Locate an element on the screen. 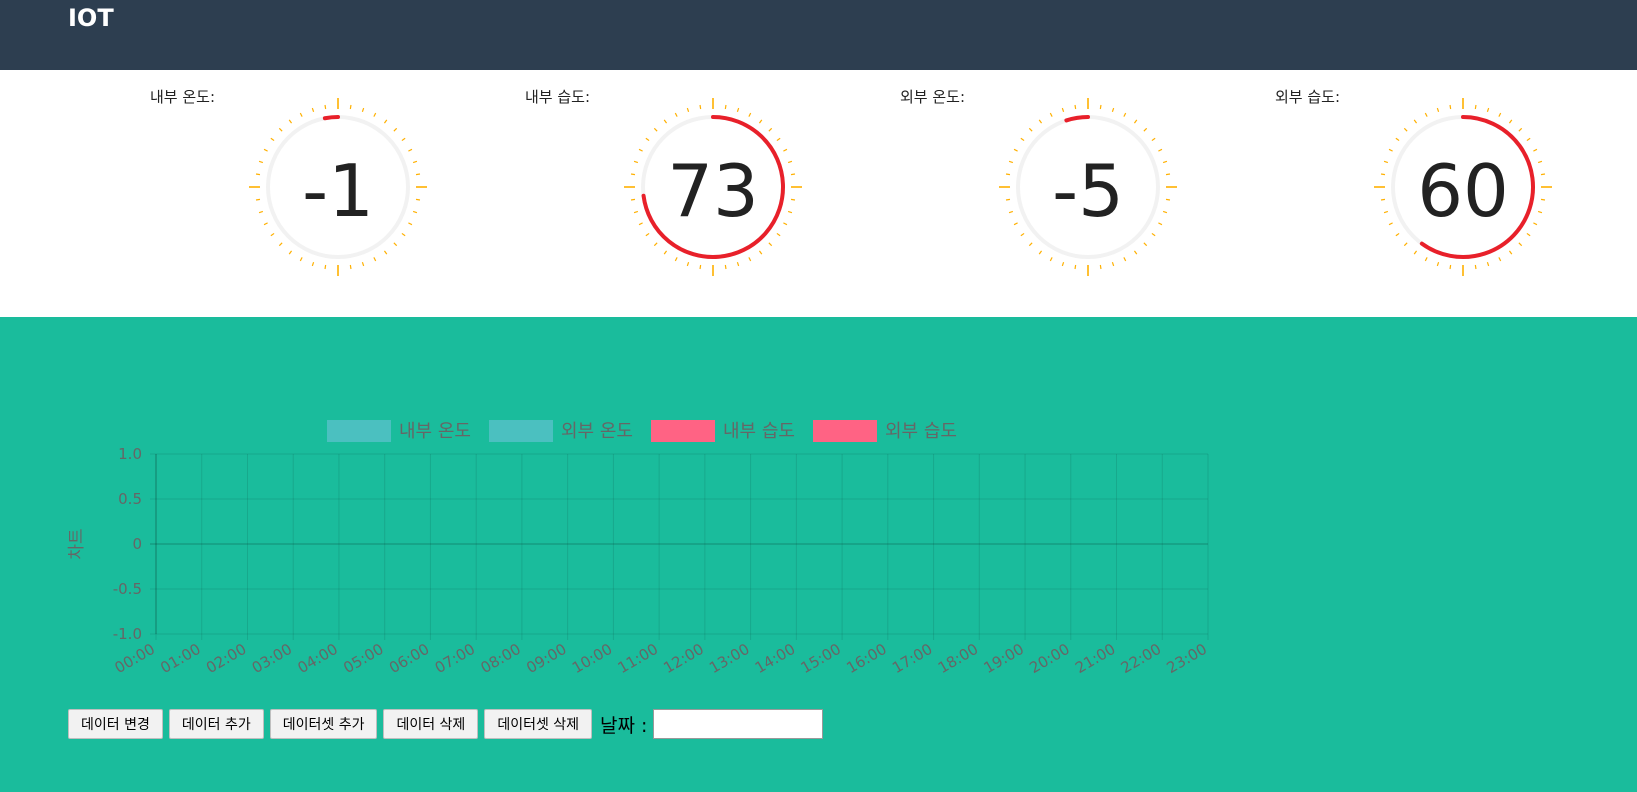  brand-title: IOT is located at coordinates (91, 18).